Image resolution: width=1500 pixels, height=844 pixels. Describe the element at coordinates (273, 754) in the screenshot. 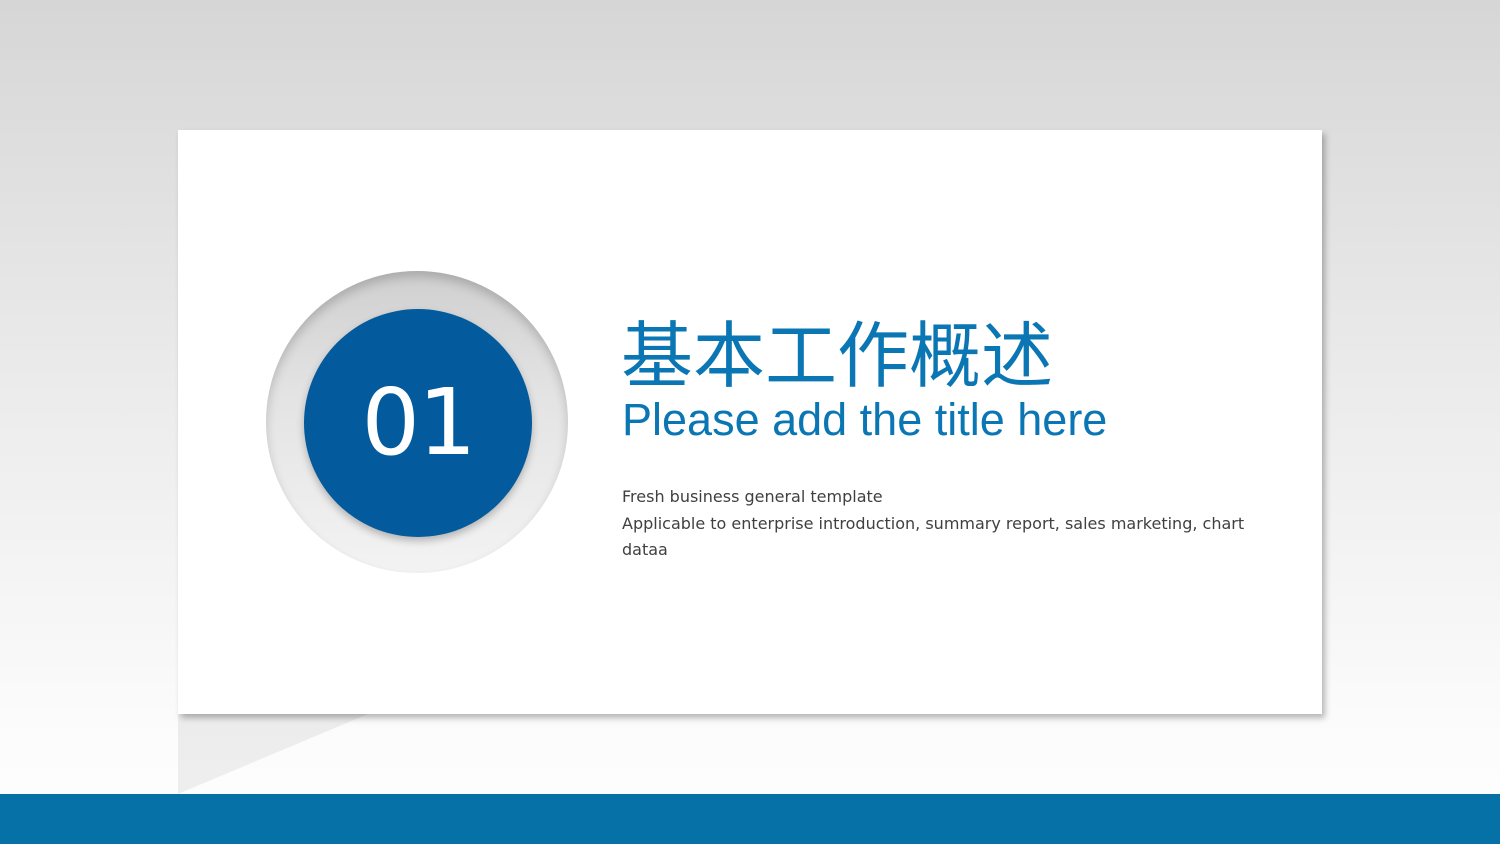

I see `card-cast-shadow` at that location.